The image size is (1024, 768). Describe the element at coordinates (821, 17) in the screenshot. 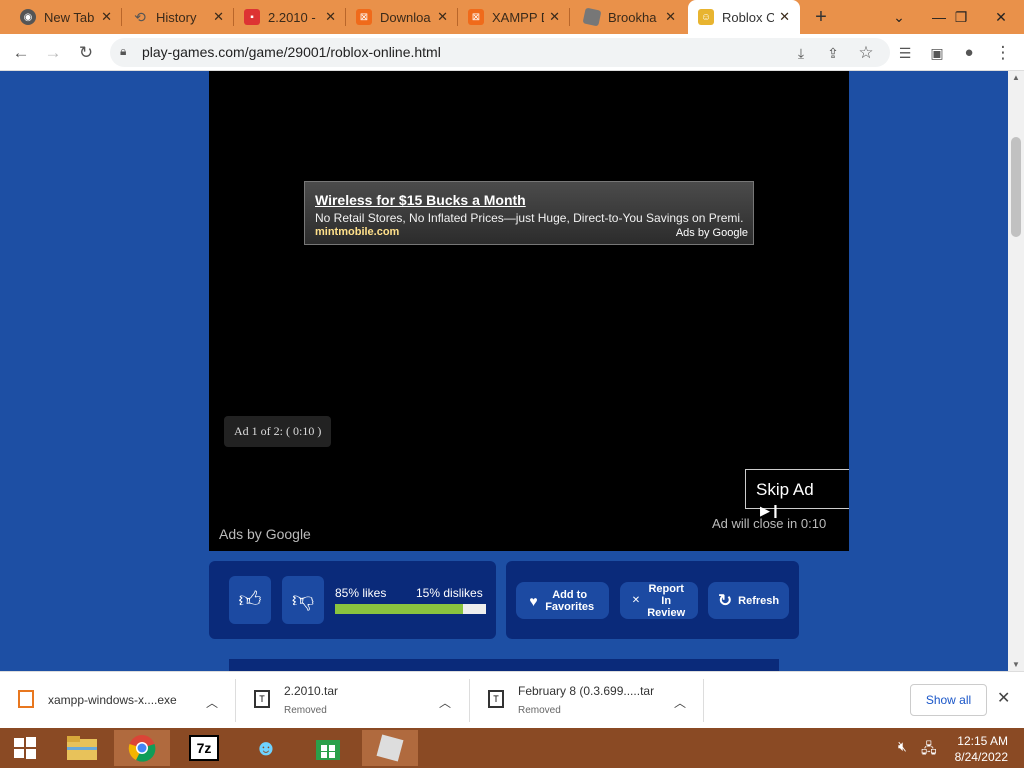

I see `new-tab-button: +` at that location.